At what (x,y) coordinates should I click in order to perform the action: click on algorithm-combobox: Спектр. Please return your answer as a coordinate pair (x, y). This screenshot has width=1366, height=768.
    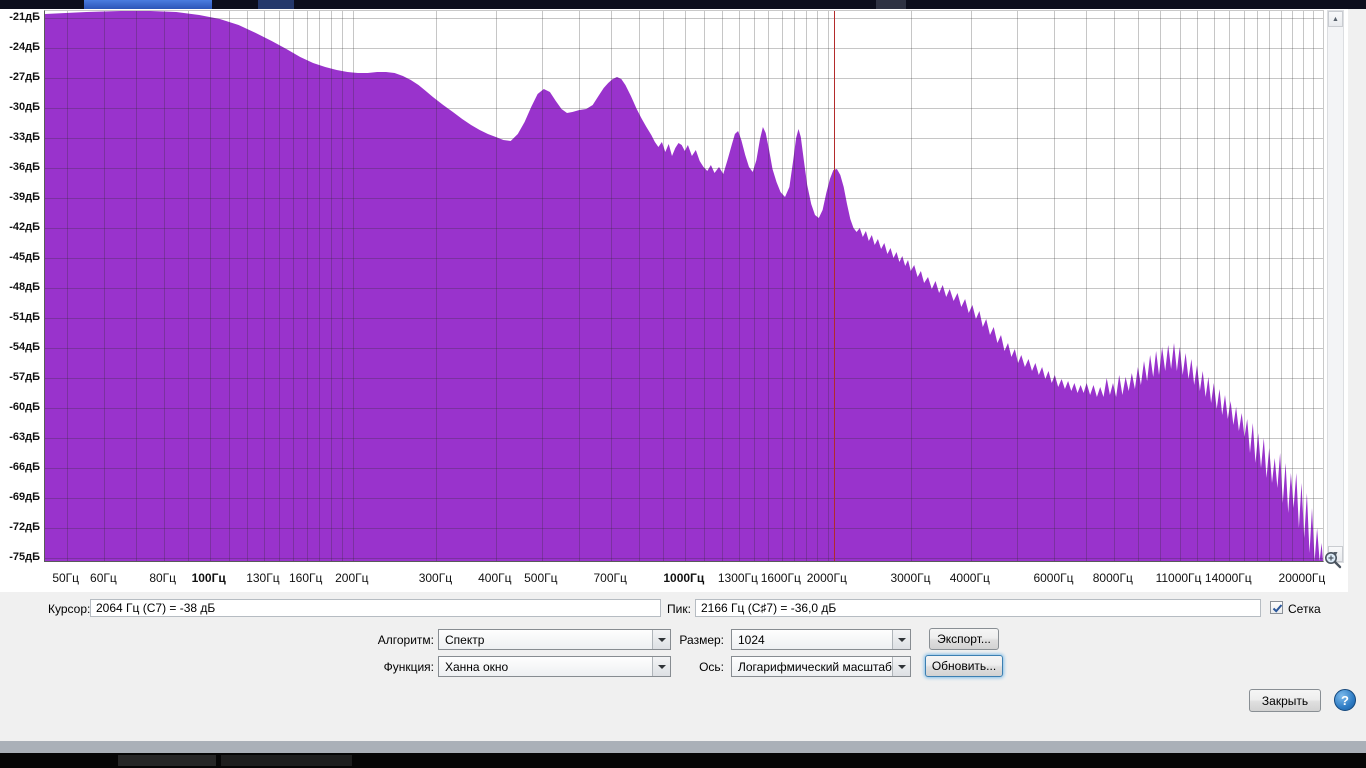
    Looking at the image, I should click on (554, 639).